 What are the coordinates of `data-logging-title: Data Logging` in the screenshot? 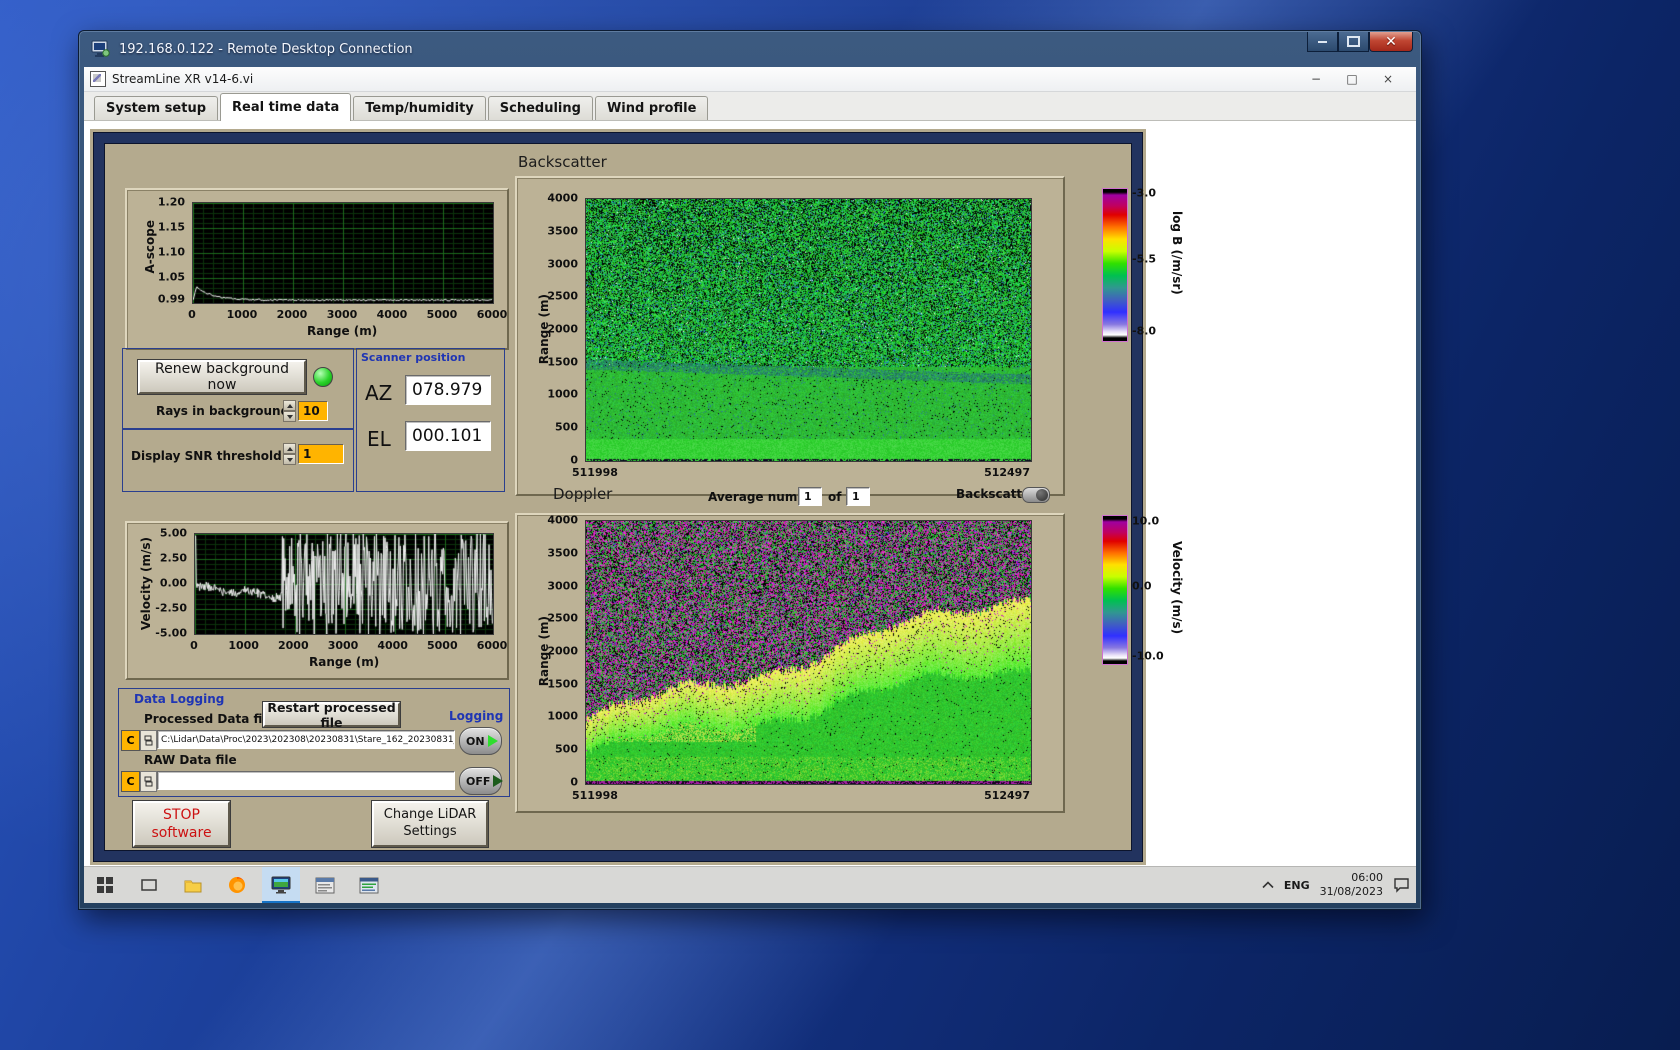 It's located at (179, 699).